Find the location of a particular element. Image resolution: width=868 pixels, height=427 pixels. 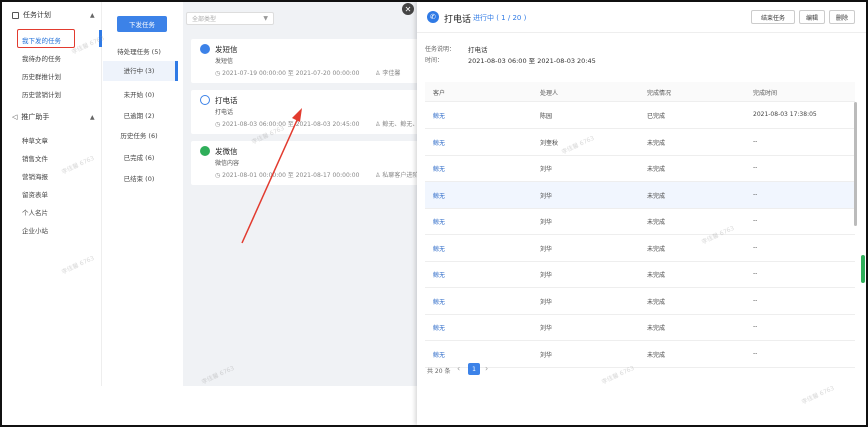

phone-icon is located at coordinates (205, 100).